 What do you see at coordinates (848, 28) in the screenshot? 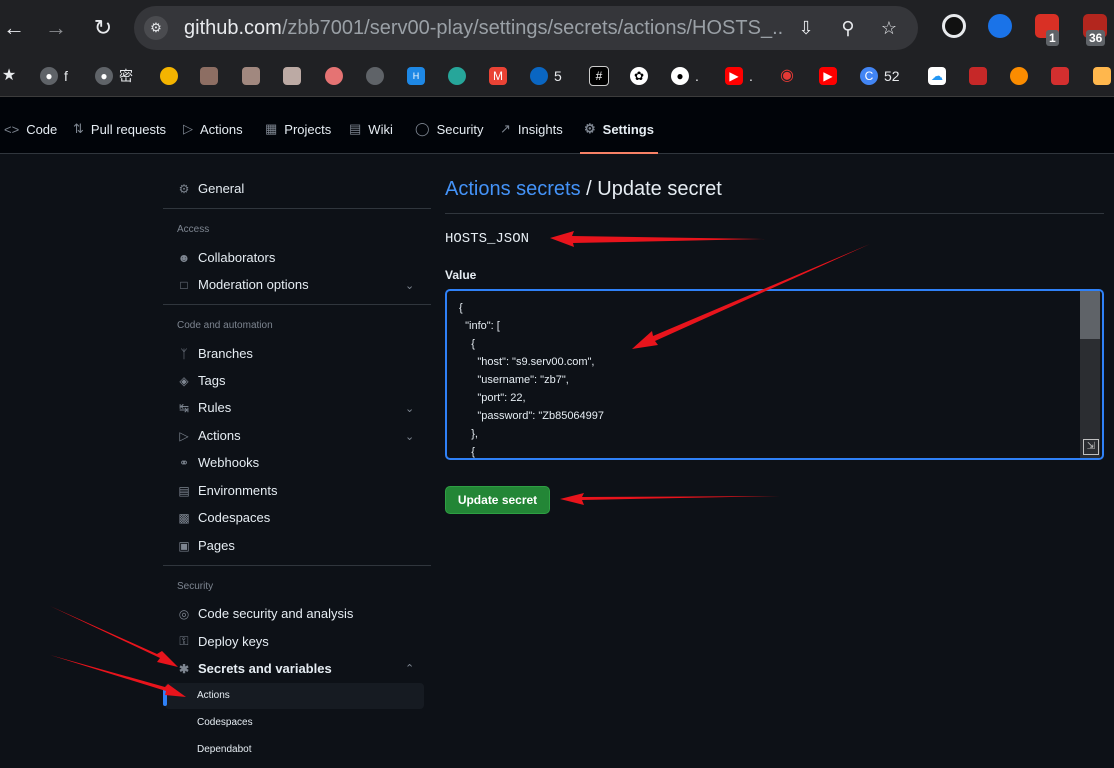
I see `zoom-icon: ⚲` at bounding box center [848, 28].